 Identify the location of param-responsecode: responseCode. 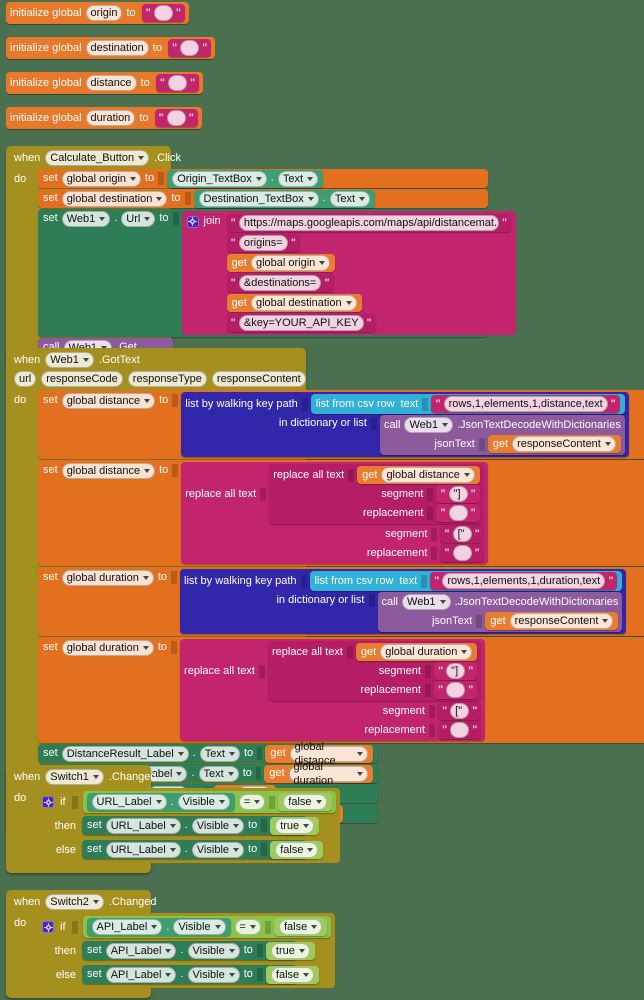
(82, 379).